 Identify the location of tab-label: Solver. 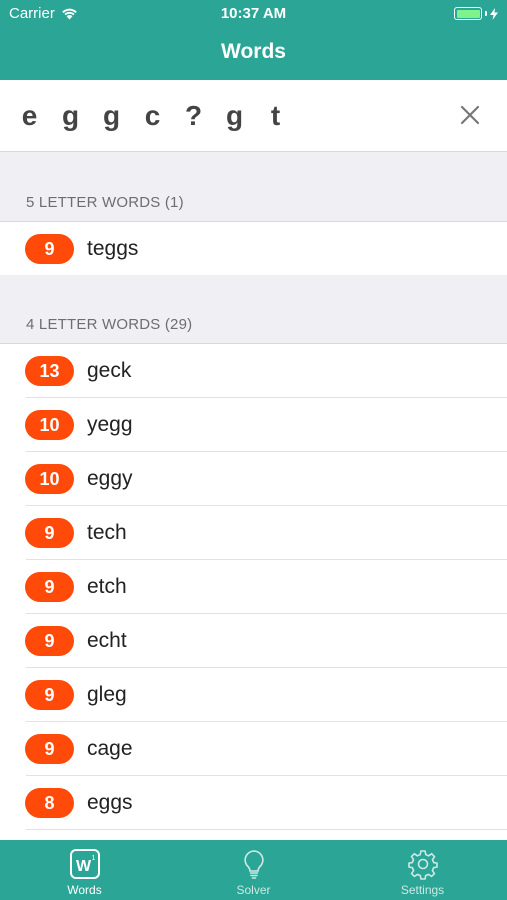
(253, 890).